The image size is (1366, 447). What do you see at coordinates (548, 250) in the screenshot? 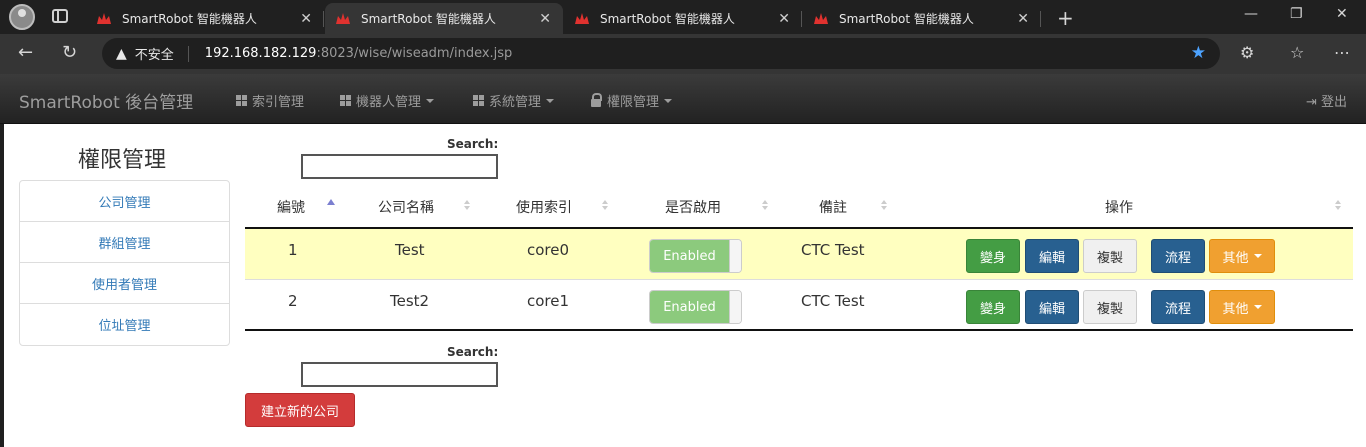
I see `cell-index: core0` at bounding box center [548, 250].